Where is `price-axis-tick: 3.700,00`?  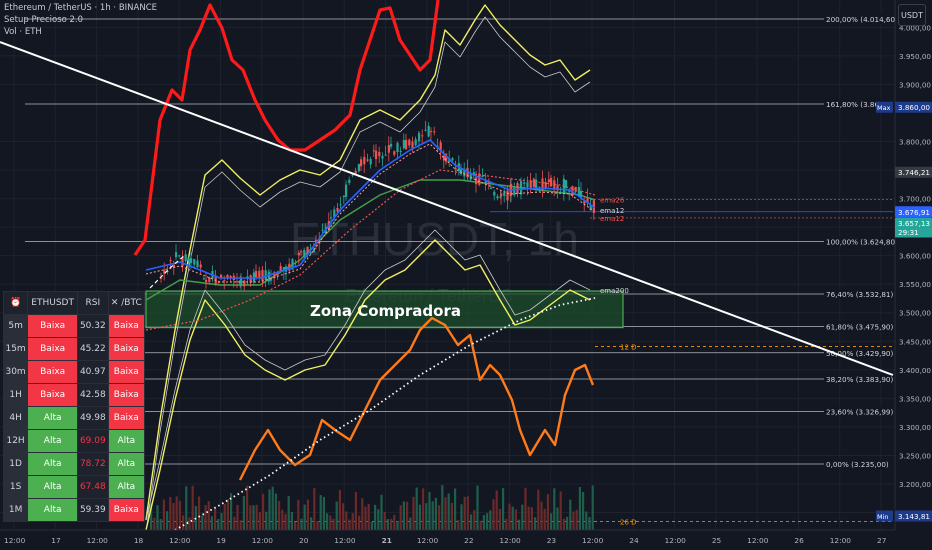 price-axis-tick: 3.700,00 is located at coordinates (915, 199).